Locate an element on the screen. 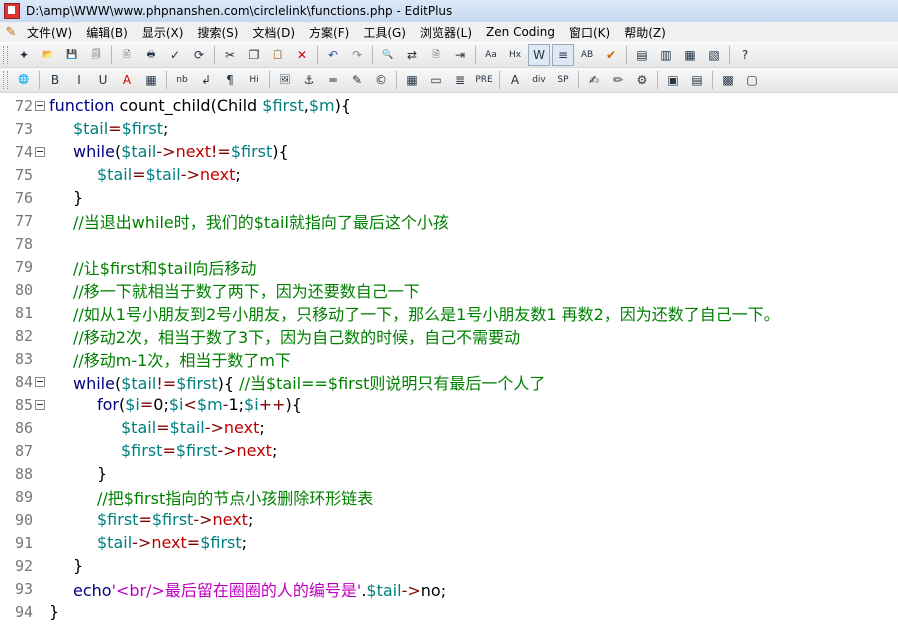 The image size is (898, 627). nbsp-icon: nb is located at coordinates (182, 80).